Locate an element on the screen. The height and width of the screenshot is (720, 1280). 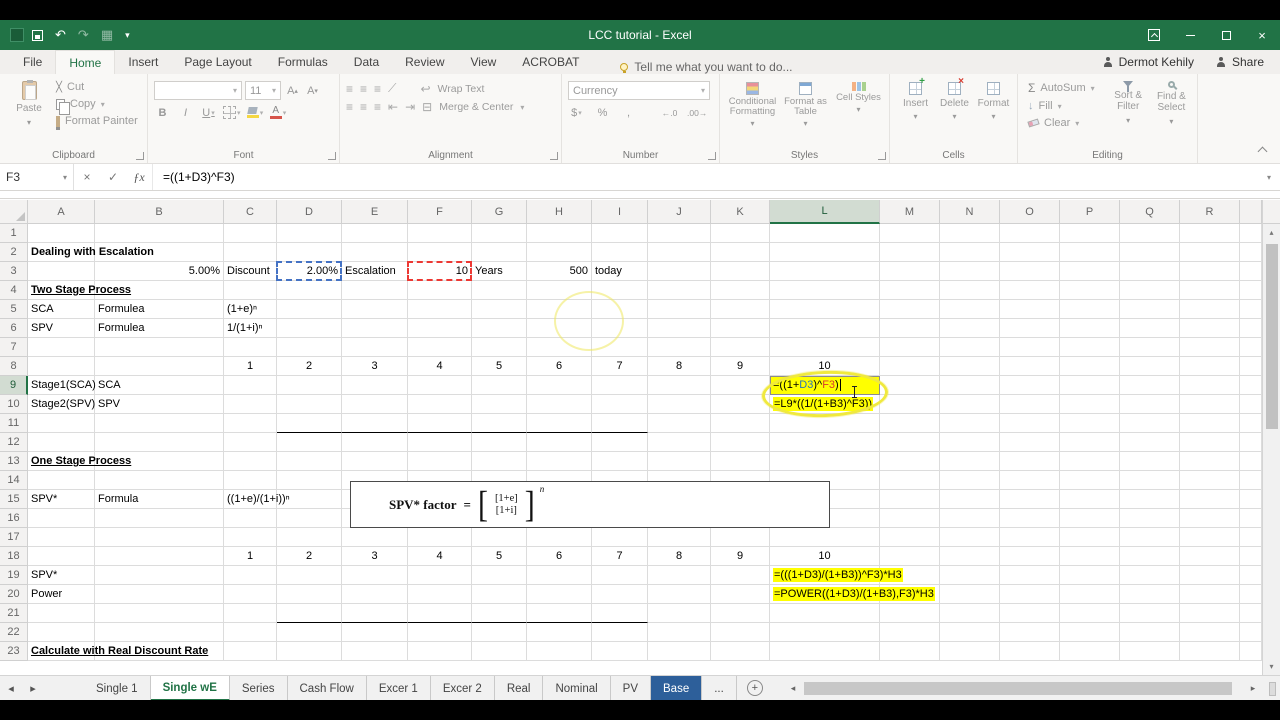
cell-G19 is located at coordinates (499, 575).